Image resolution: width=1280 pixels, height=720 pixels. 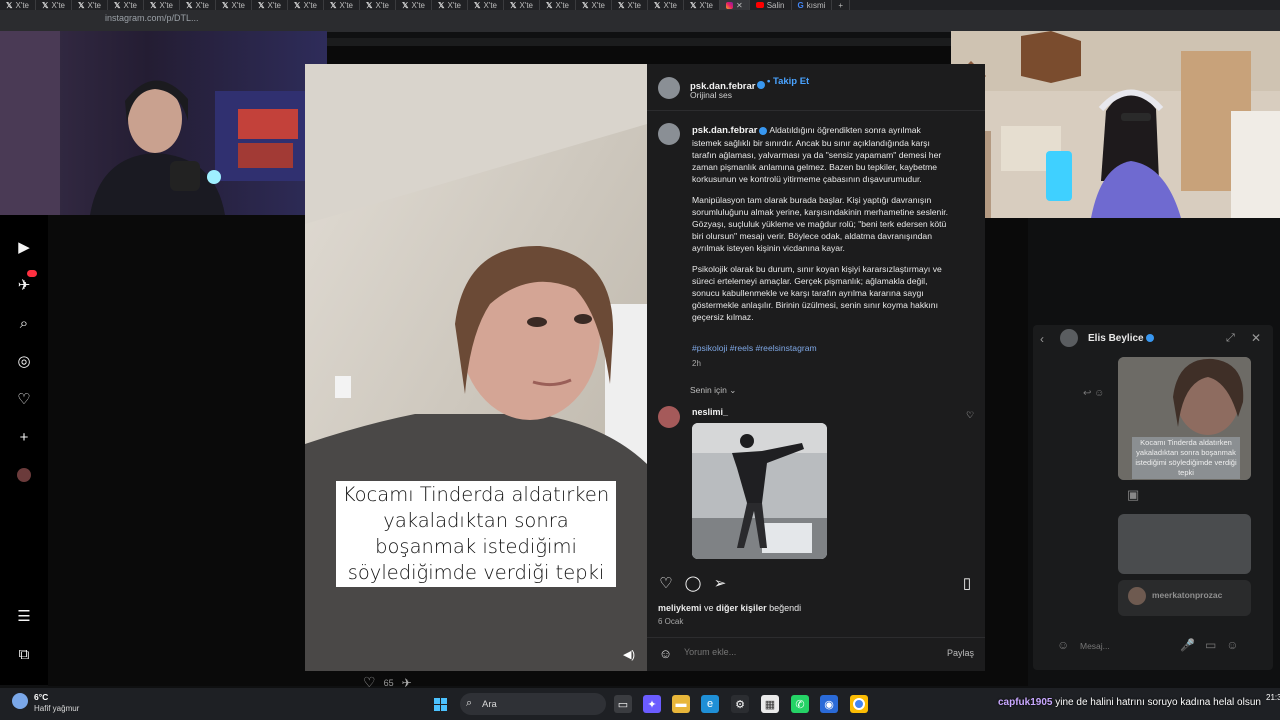 What do you see at coordinates (754, 348) in the screenshot?
I see `hashtags: #psikoloji #reels #reelsinstagram` at bounding box center [754, 348].